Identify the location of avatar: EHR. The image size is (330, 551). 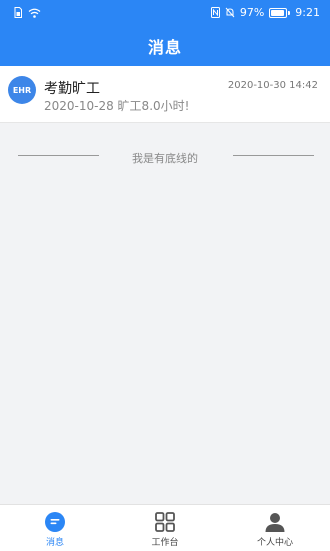
(22, 90).